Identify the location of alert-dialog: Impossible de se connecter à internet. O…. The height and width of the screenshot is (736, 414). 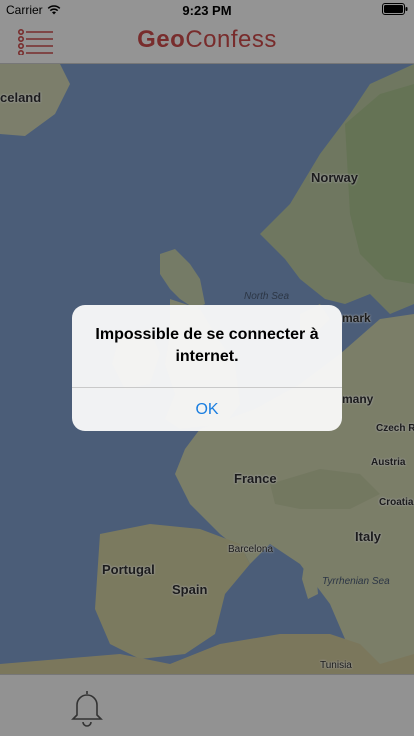
(207, 368).